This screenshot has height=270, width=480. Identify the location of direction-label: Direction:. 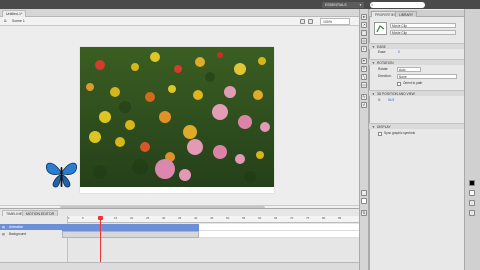
(385, 76).